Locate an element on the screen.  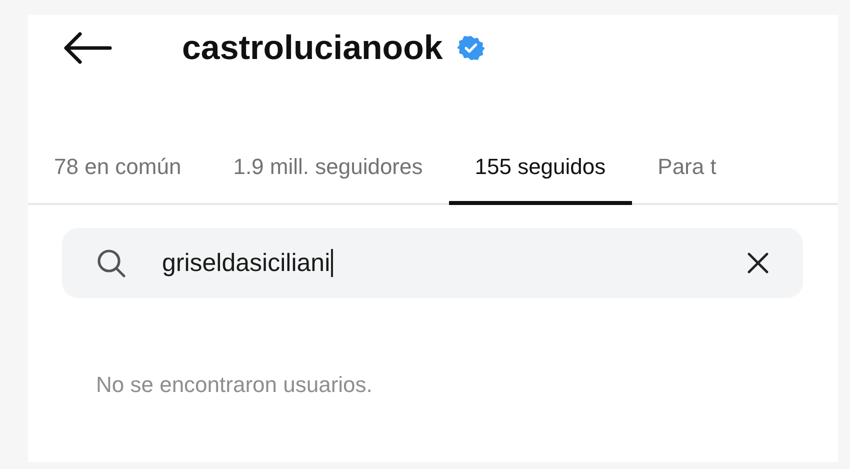
username-title: castrolucianook is located at coordinates (312, 48).